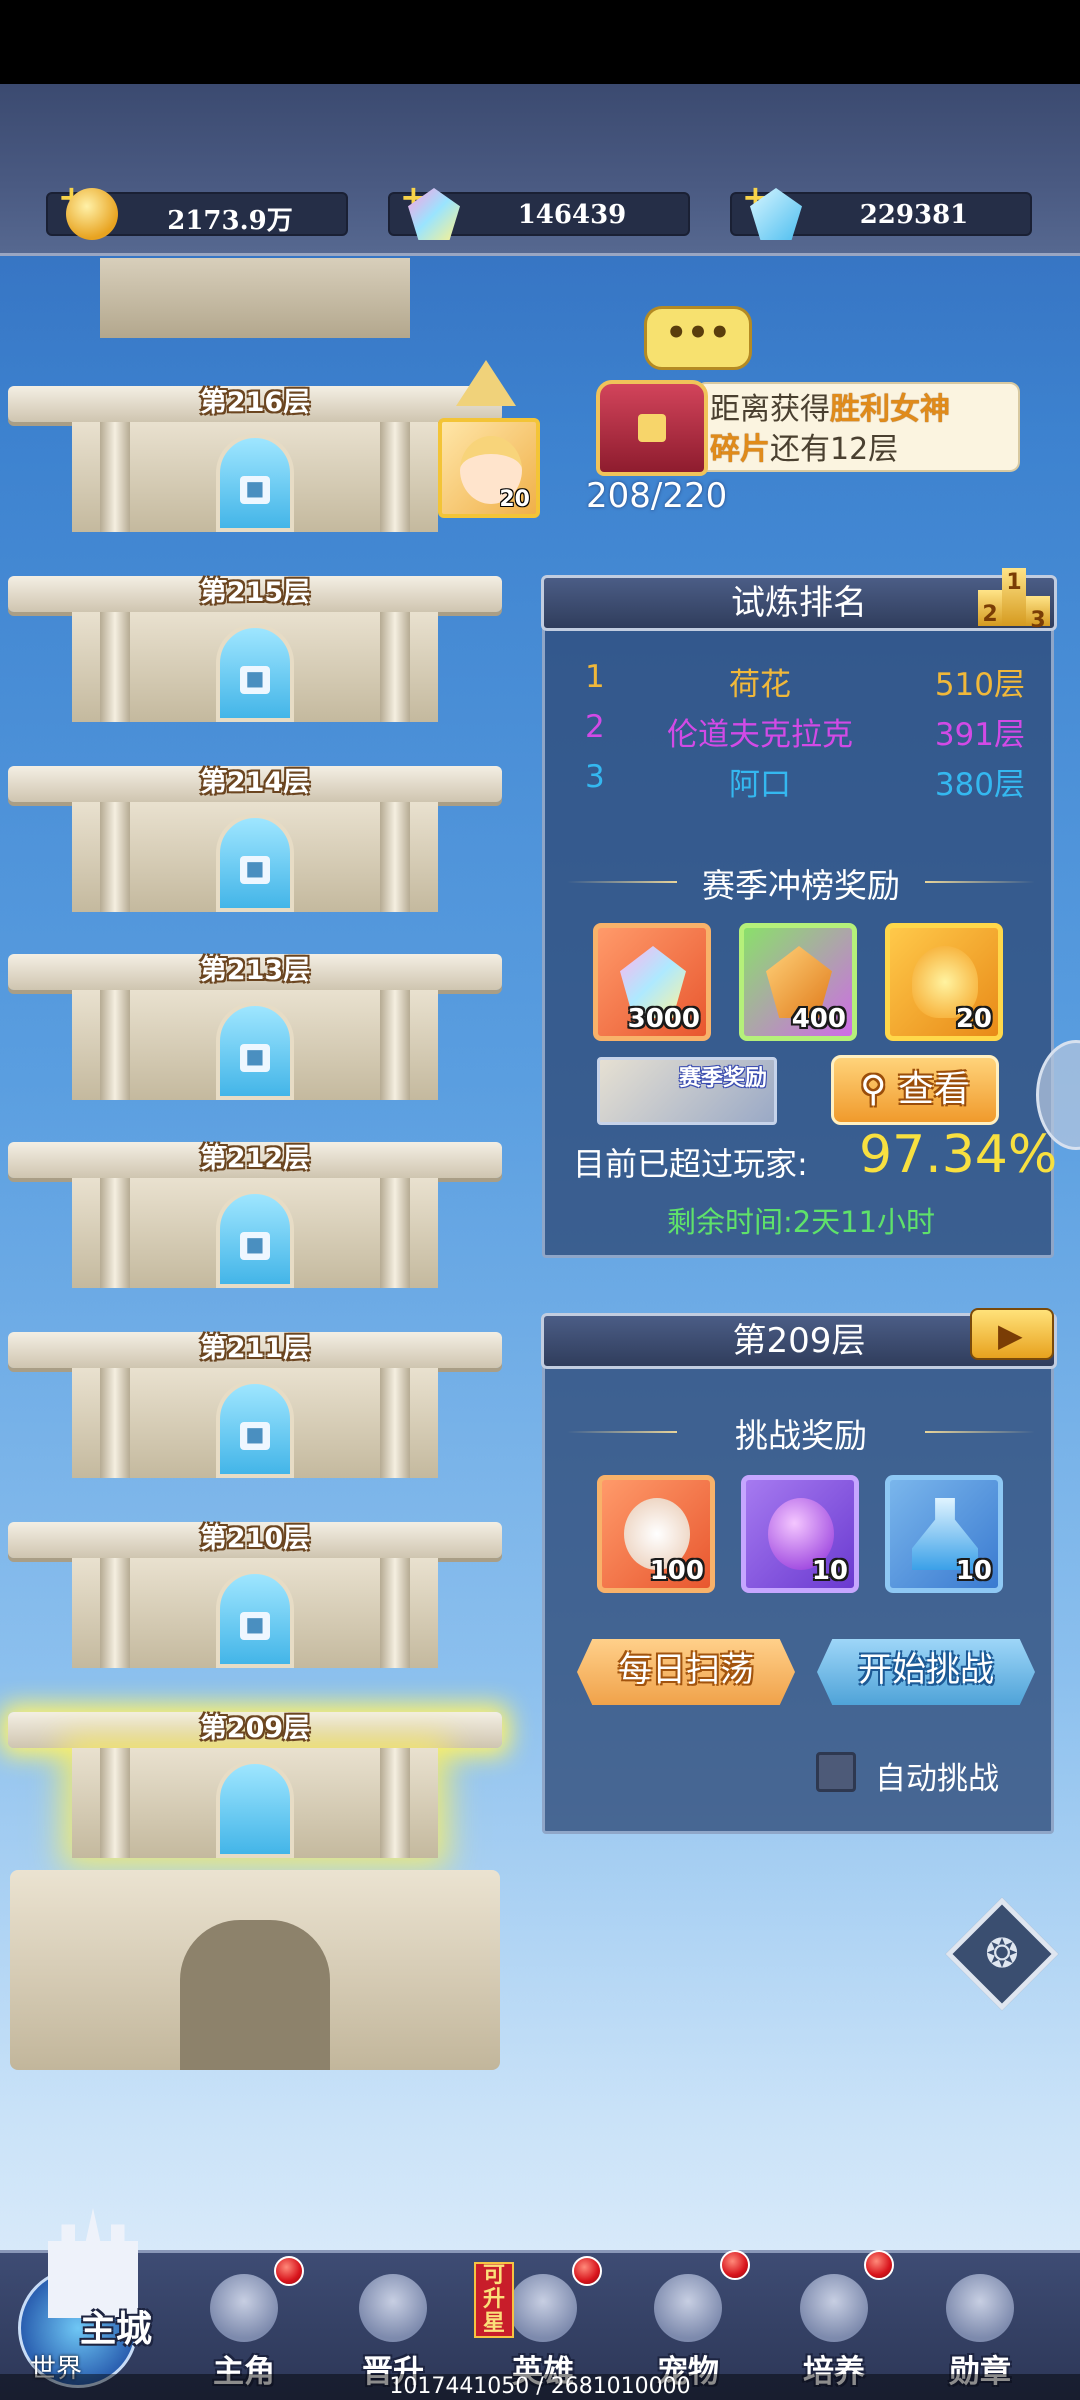 The height and width of the screenshot is (2400, 1080). Describe the element at coordinates (572, 215) in the screenshot. I see `crystal-value: 146439` at that location.